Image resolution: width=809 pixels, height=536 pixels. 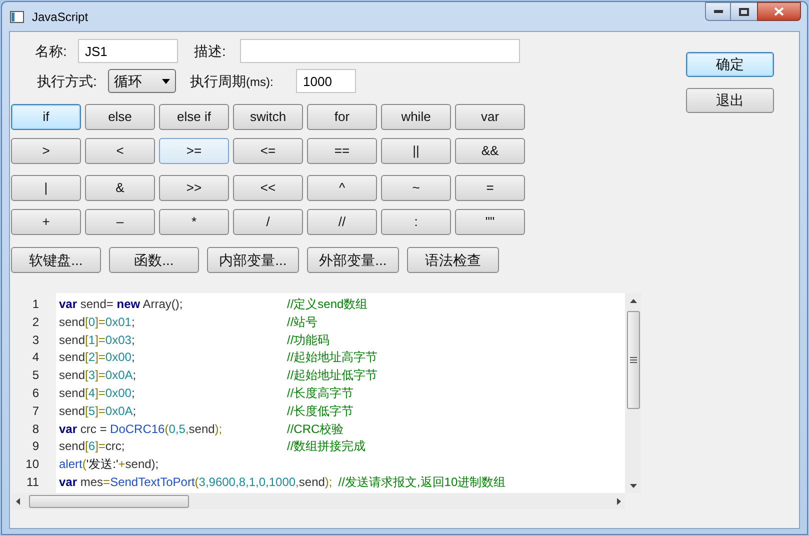 What do you see at coordinates (120, 117) in the screenshot?
I see `keypad-button: else` at bounding box center [120, 117].